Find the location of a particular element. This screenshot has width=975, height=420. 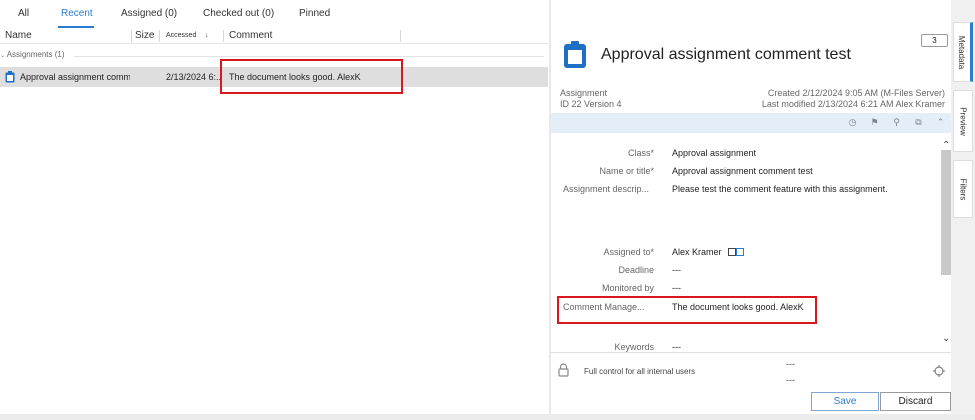

column-comment: Comment is located at coordinates (250, 35).